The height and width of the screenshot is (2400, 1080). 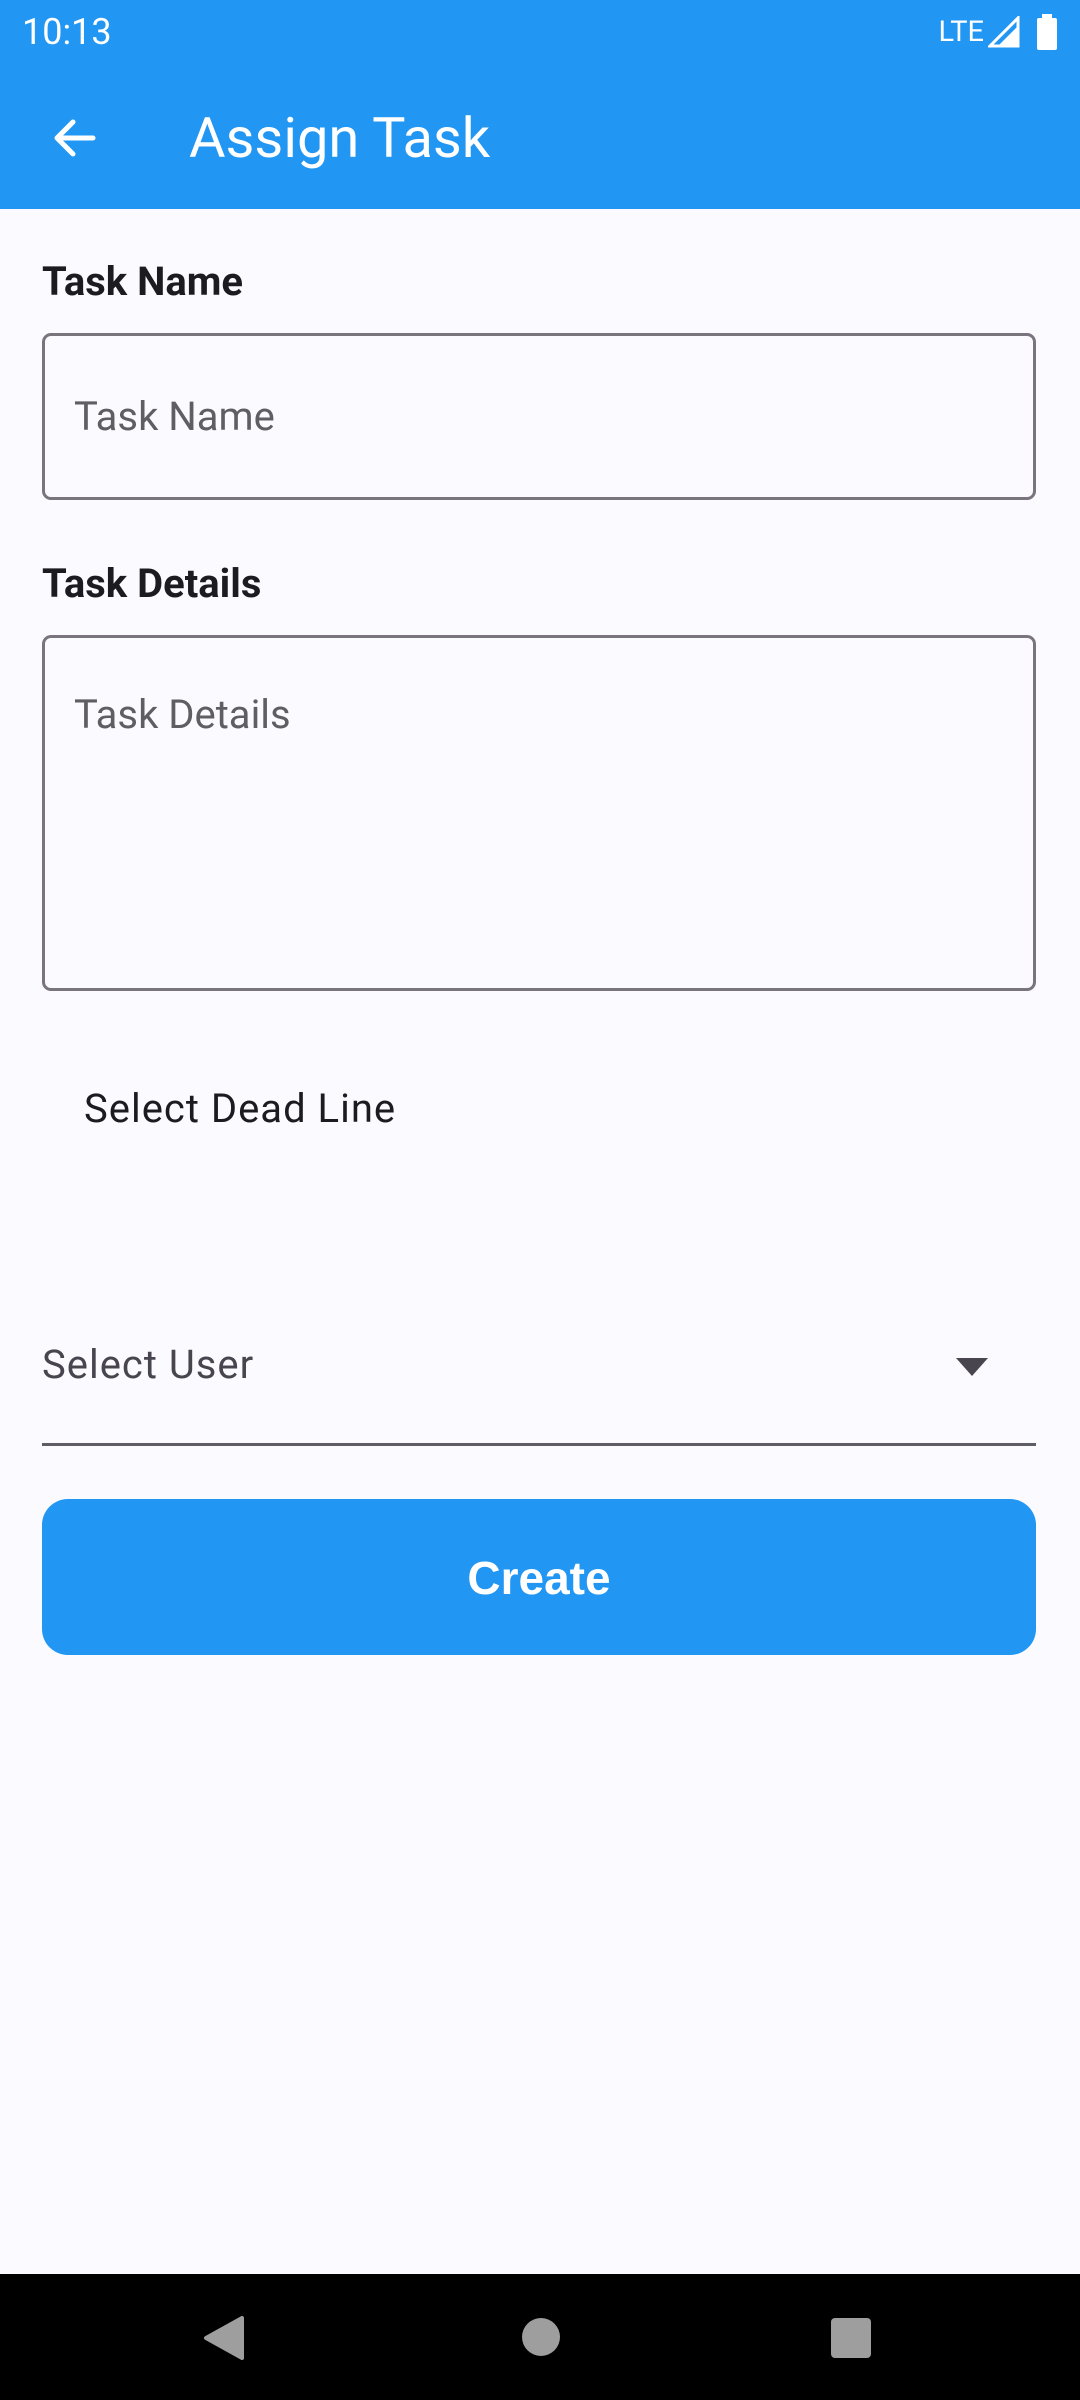 What do you see at coordinates (972, 1367) in the screenshot?
I see `dropdown-arrow-icon` at bounding box center [972, 1367].